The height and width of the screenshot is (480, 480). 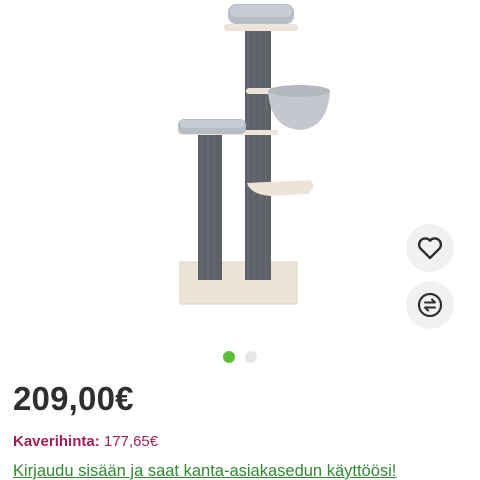 I want to click on compare-arrows-icon, so click(x=430, y=305).